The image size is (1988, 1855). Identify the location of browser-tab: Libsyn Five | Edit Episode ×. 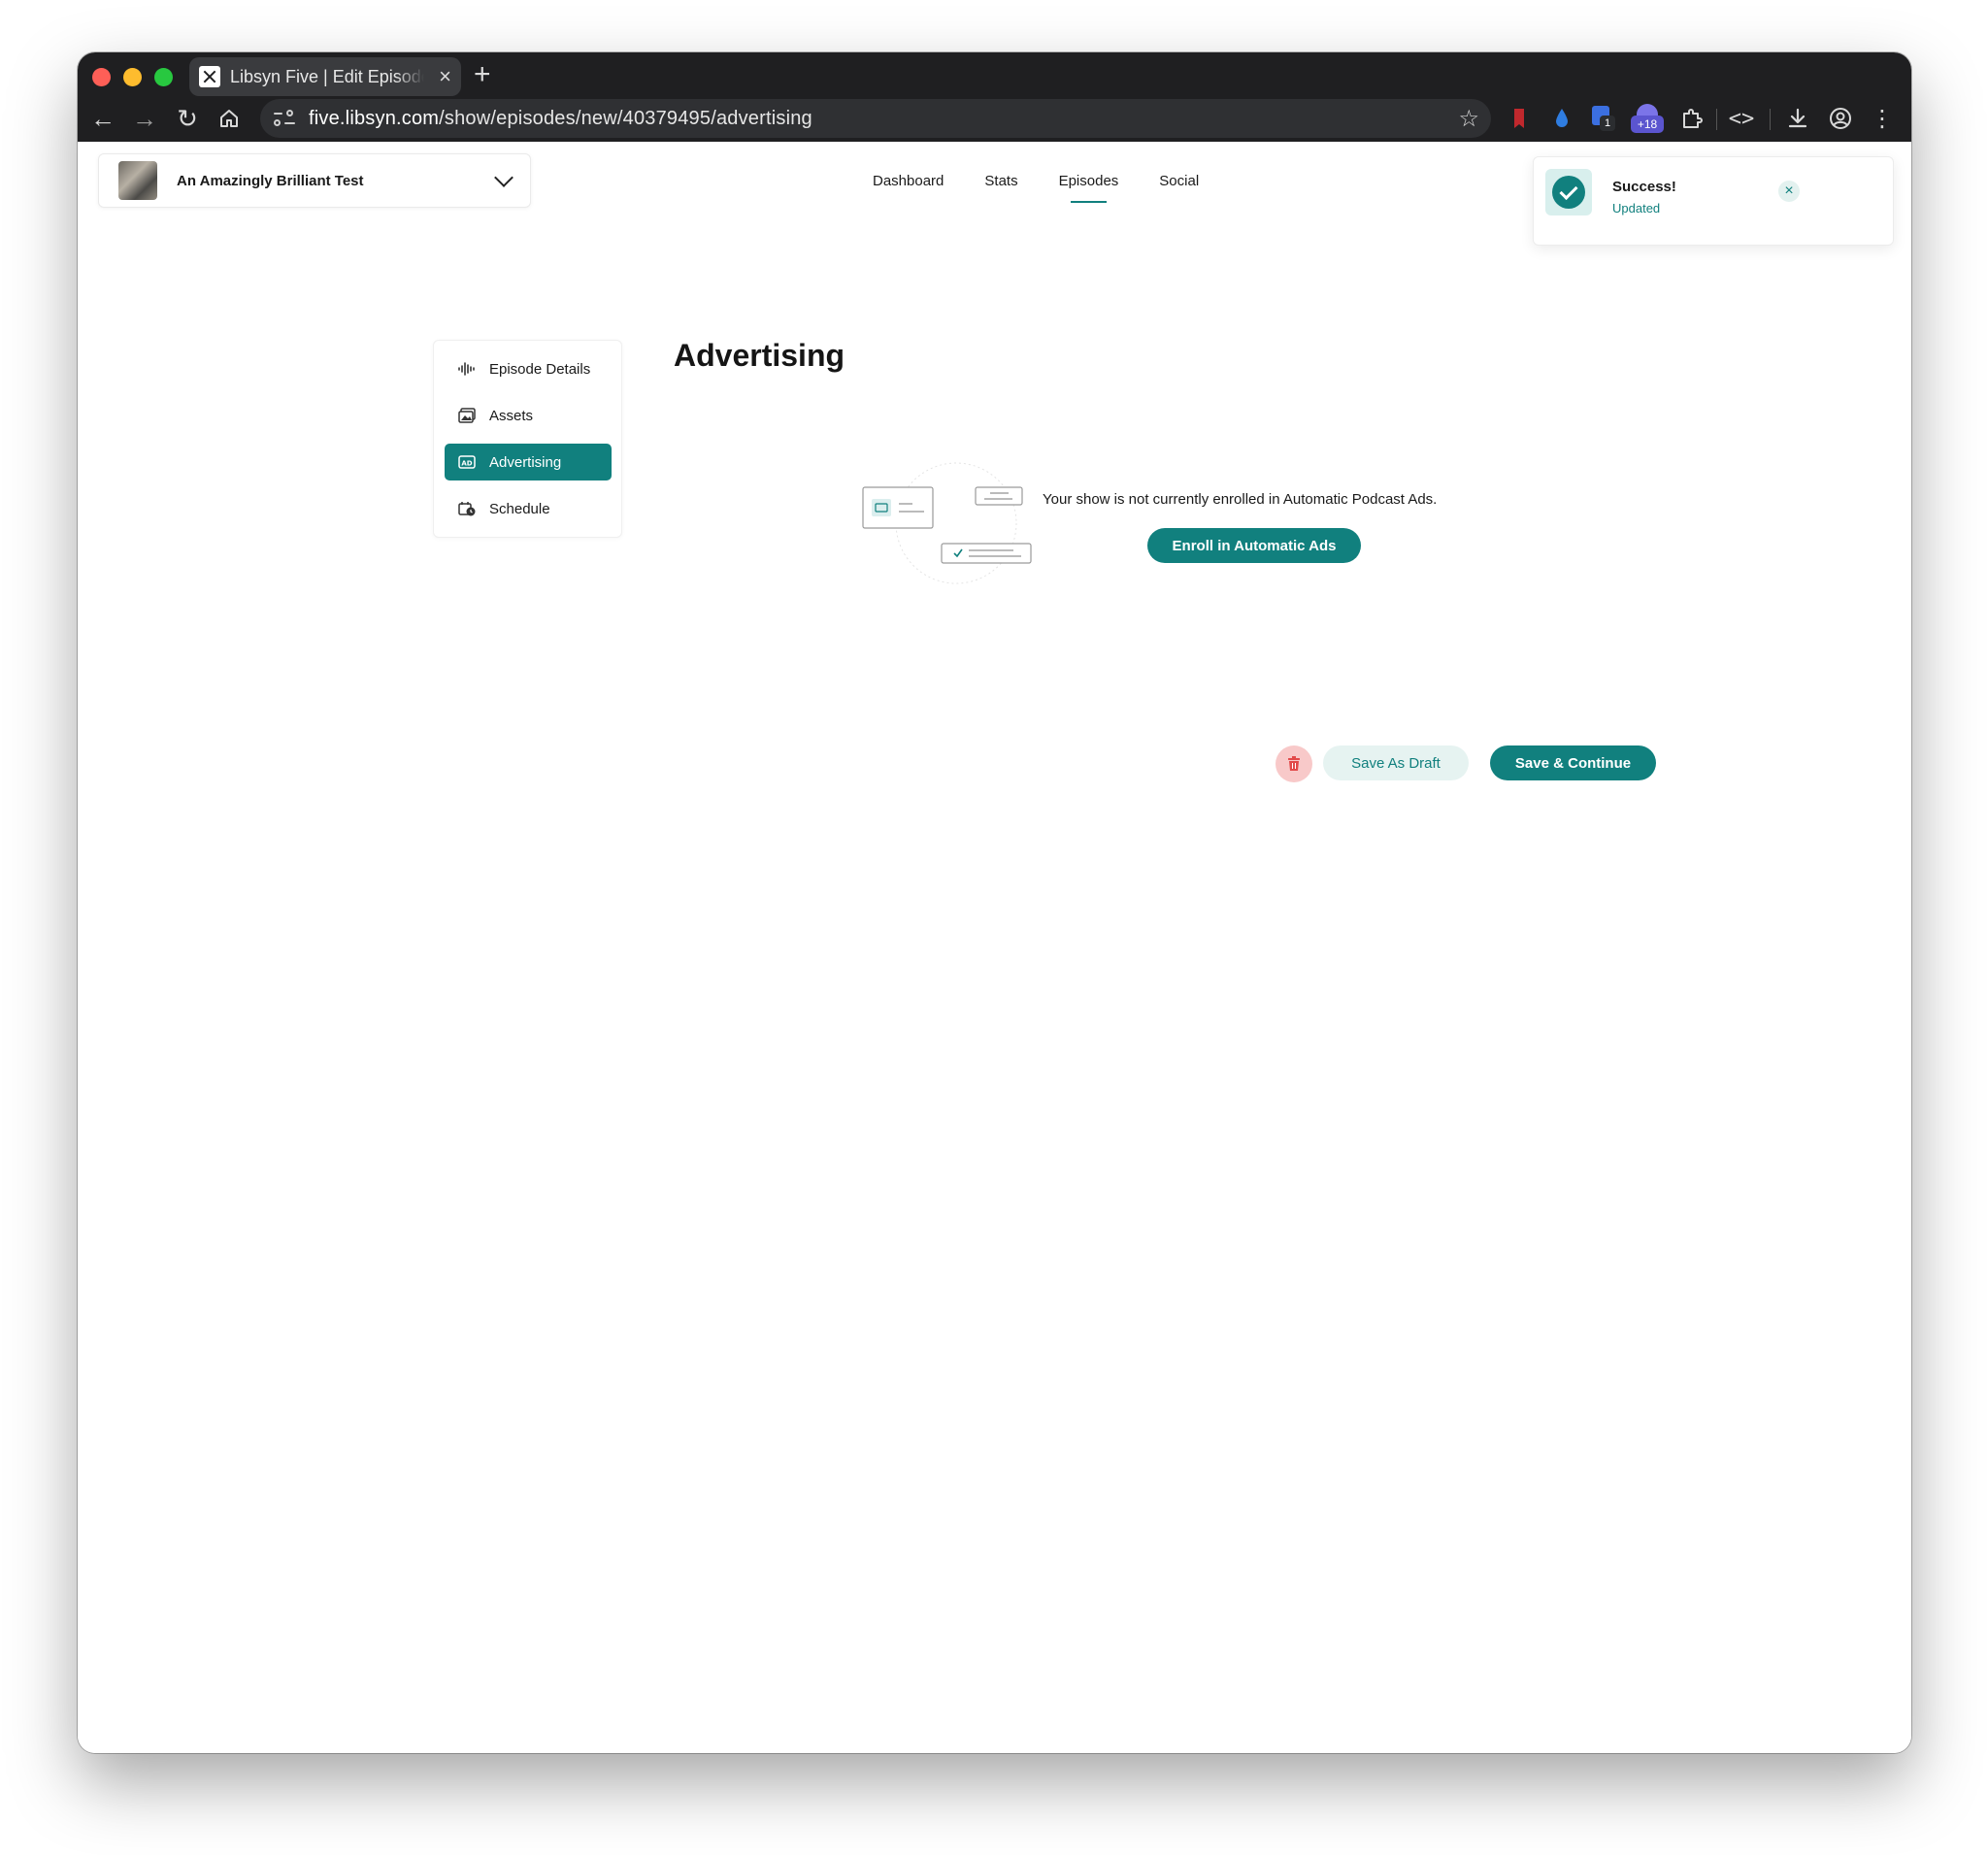
(325, 76).